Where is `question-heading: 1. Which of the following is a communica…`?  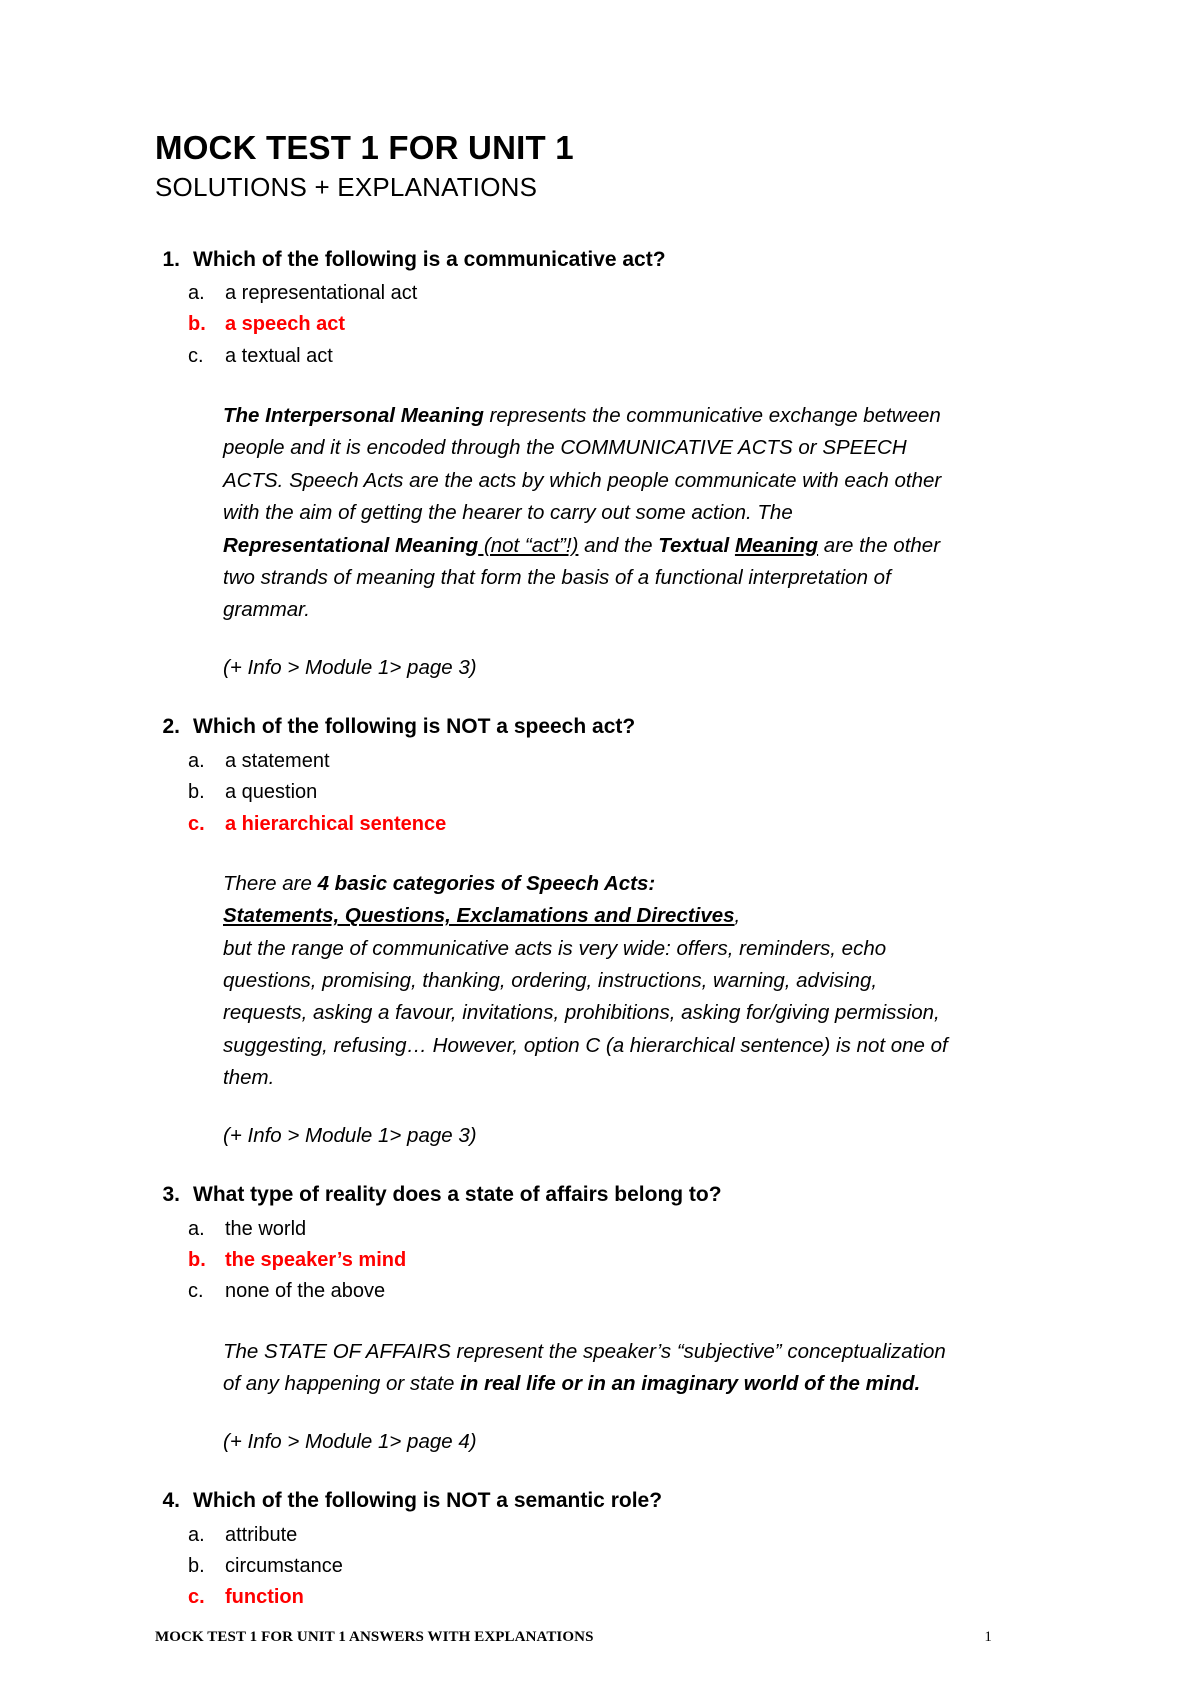 question-heading: 1. Which of the following is a communica… is located at coordinates (602, 260).